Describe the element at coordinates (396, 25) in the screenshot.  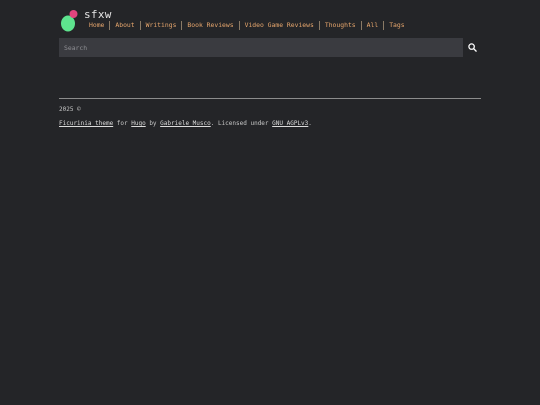
I see `nav-item-tags: Tags` at that location.